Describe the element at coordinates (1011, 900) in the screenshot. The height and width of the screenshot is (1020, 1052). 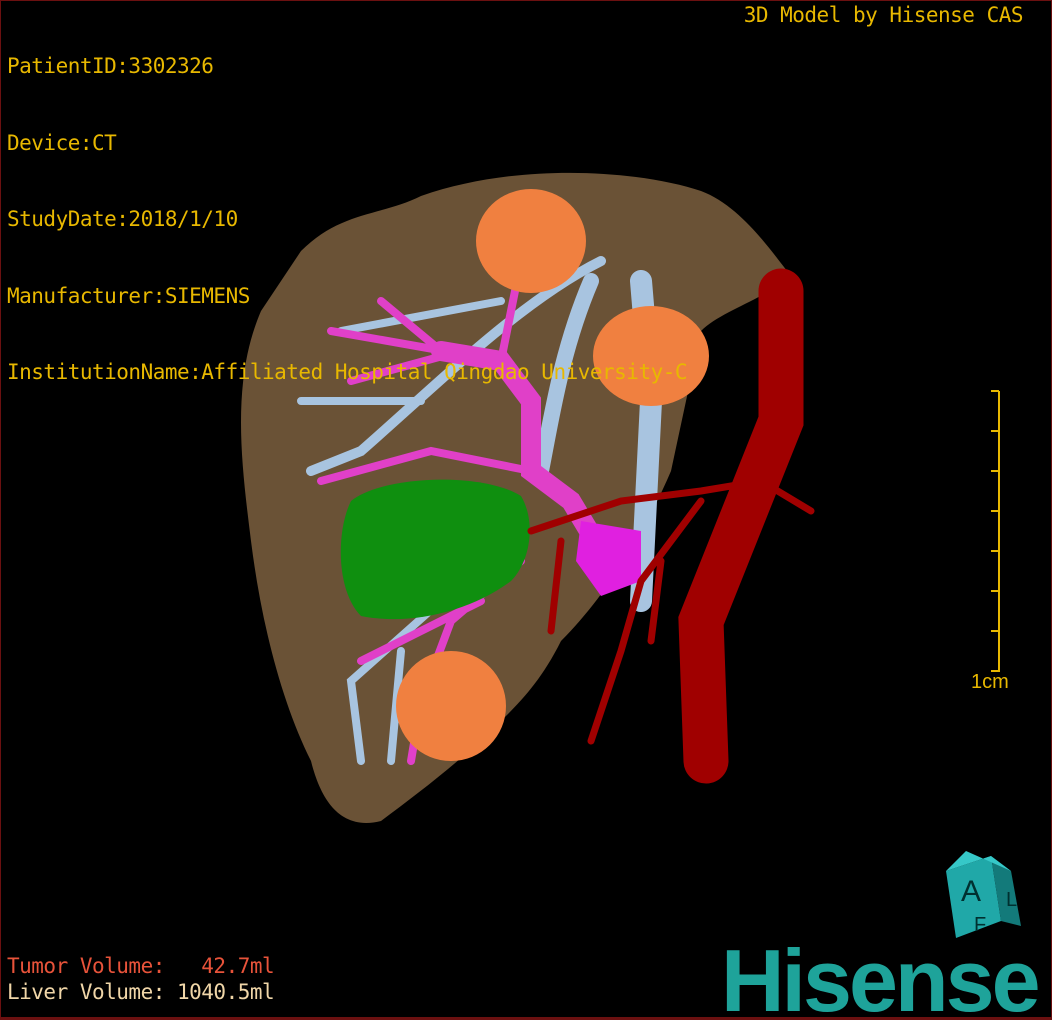
I see `svg-text: L` at that location.